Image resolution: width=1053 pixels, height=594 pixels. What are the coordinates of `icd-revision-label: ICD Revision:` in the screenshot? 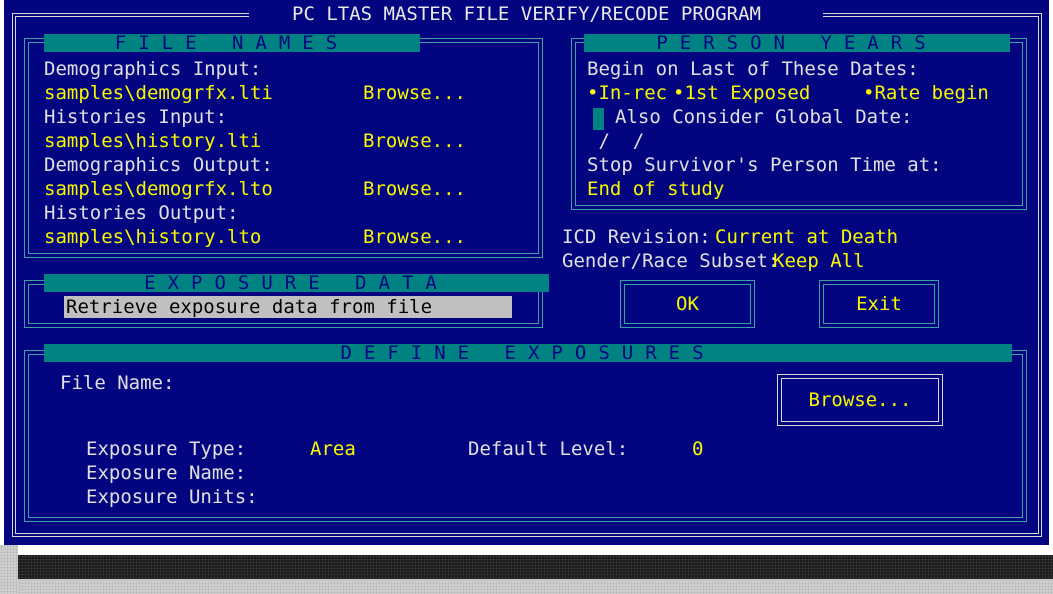 It's located at (636, 237).